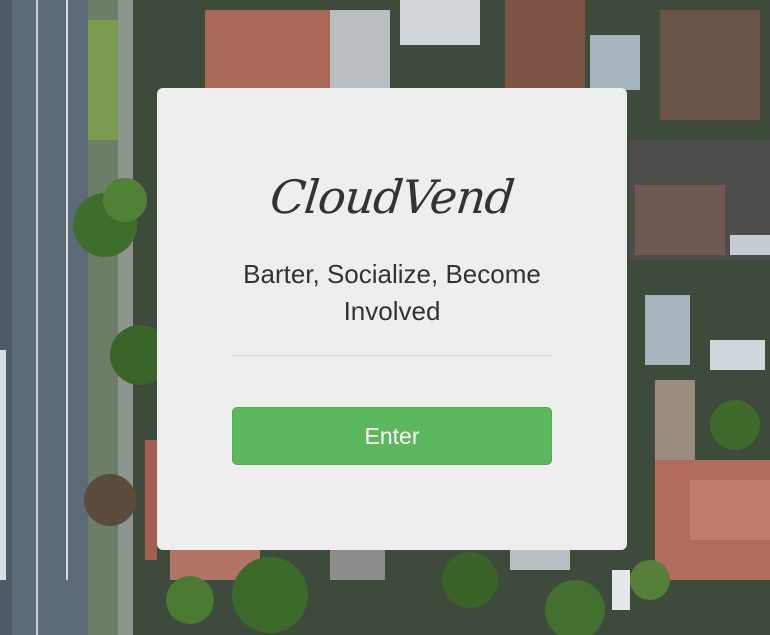 Image resolution: width=770 pixels, height=635 pixels. Describe the element at coordinates (392, 355) in the screenshot. I see `divider` at that location.